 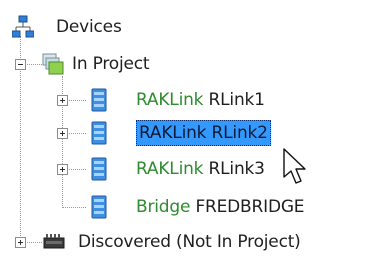 I want to click on device-type: Bridge, so click(x=163, y=207).